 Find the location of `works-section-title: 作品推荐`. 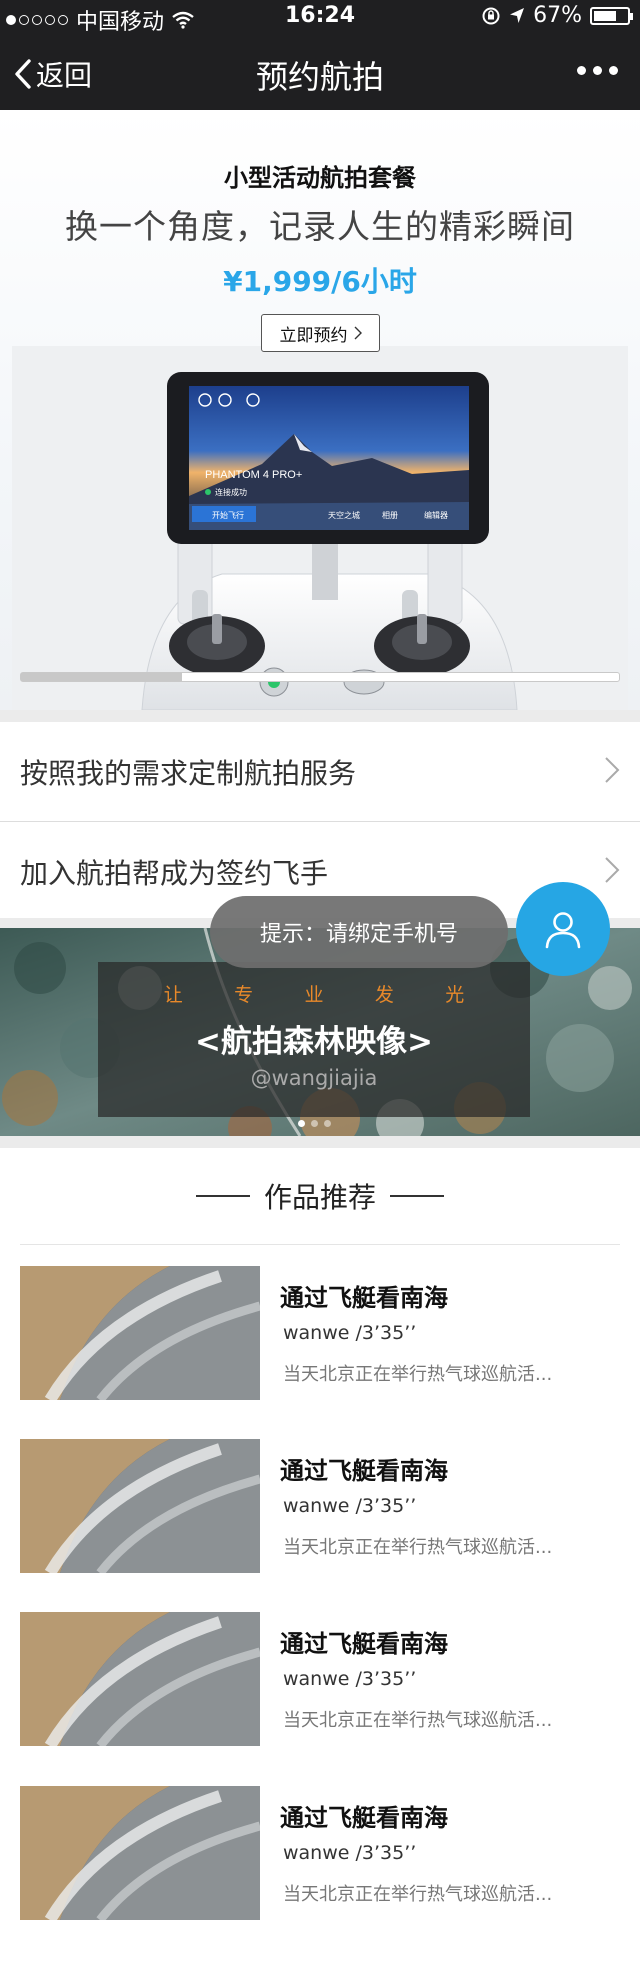

works-section-title: 作品推荐 is located at coordinates (320, 1196).